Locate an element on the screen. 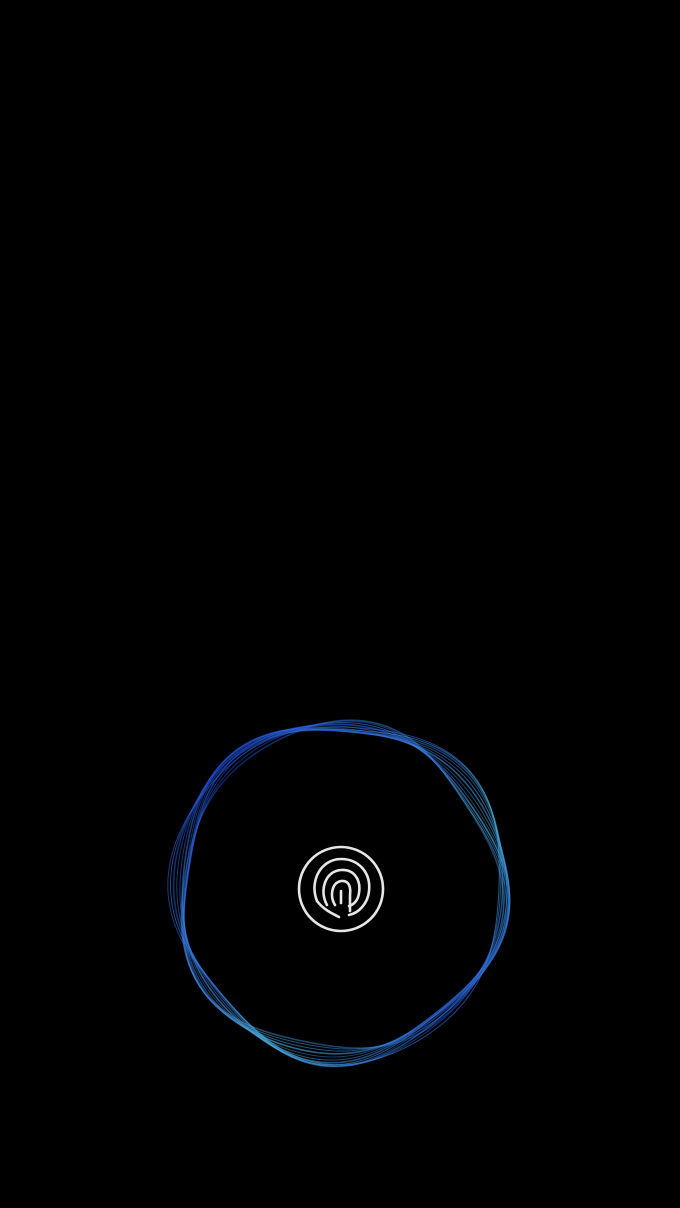  fingerprint-sensor-button is located at coordinates (341, 889).